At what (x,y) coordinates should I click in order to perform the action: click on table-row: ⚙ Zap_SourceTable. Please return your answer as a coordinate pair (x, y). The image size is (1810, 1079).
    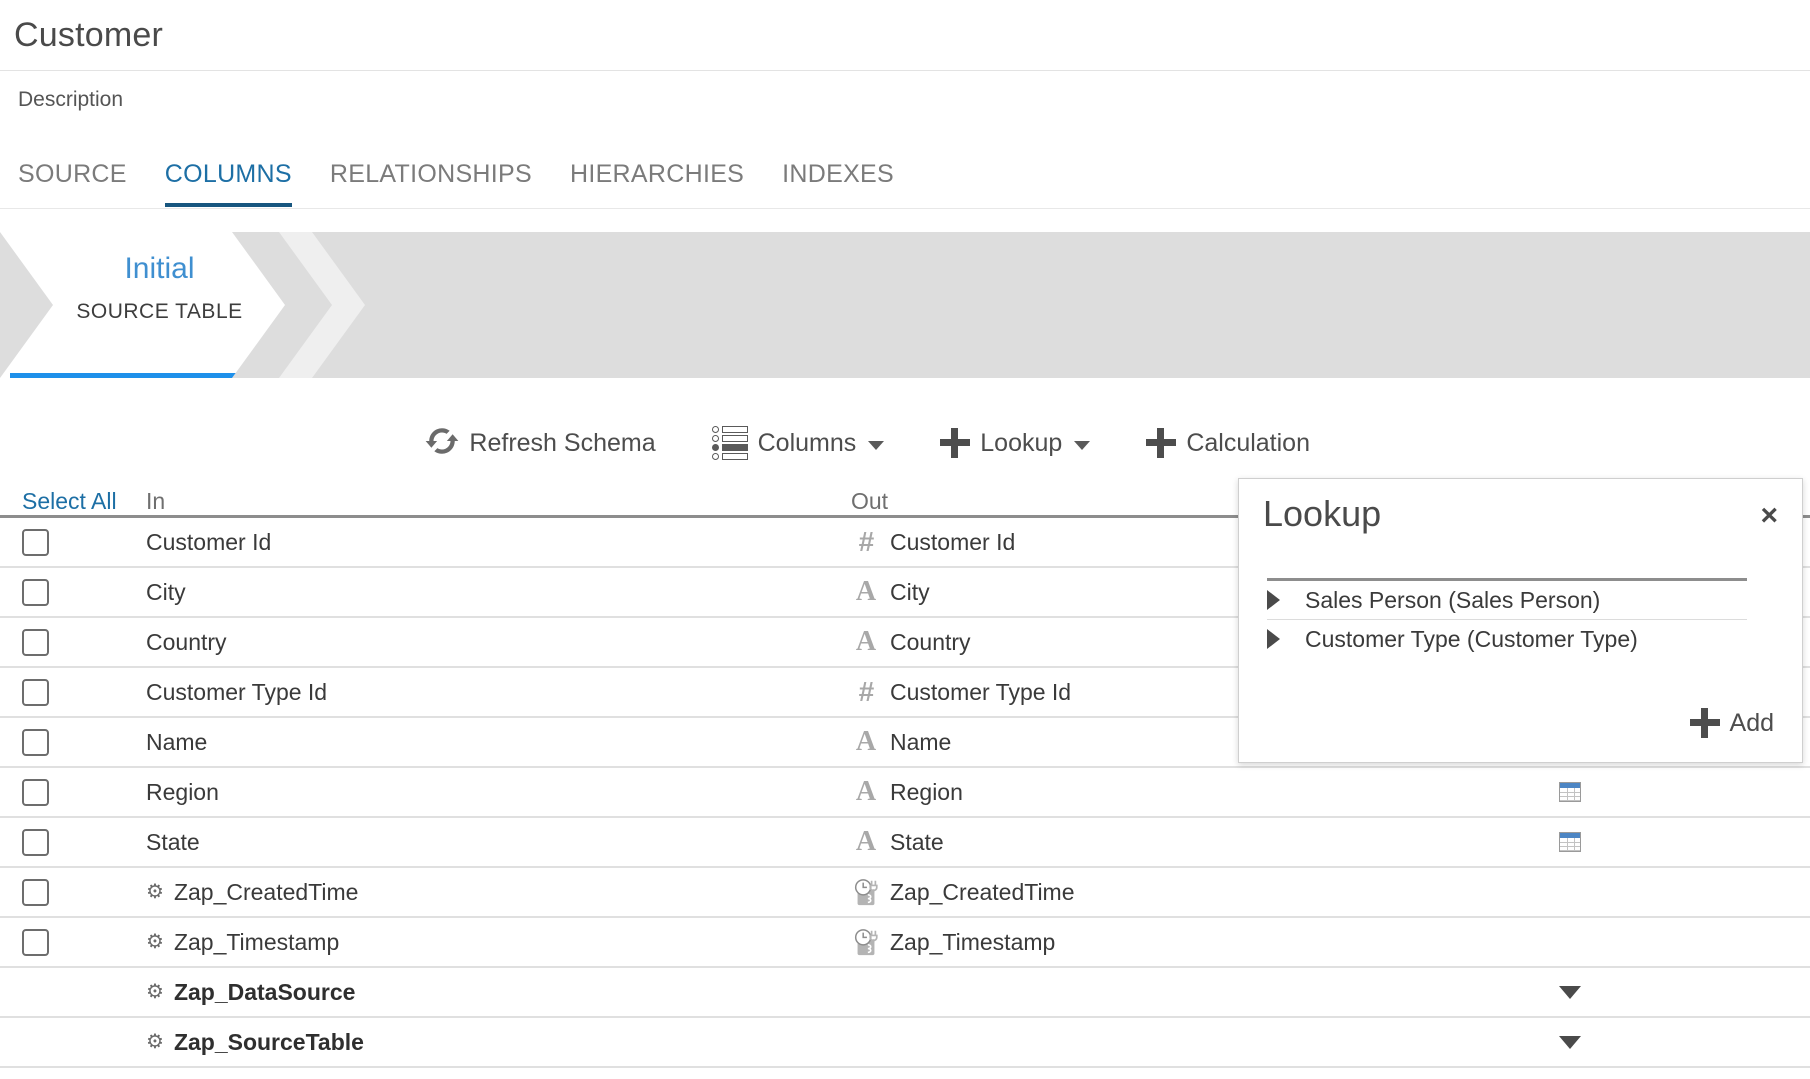
    Looking at the image, I should click on (905, 1043).